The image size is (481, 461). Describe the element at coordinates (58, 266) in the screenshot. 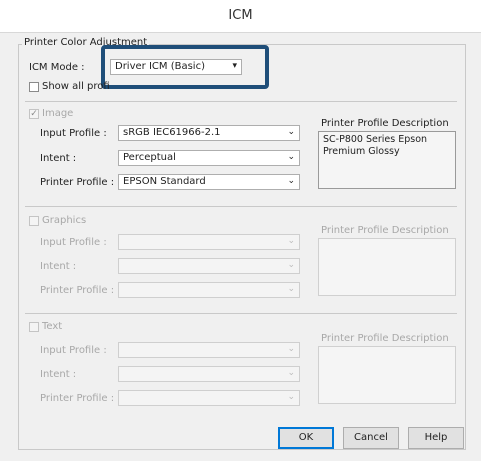

I see `graphics-intent-label: Intent :` at that location.